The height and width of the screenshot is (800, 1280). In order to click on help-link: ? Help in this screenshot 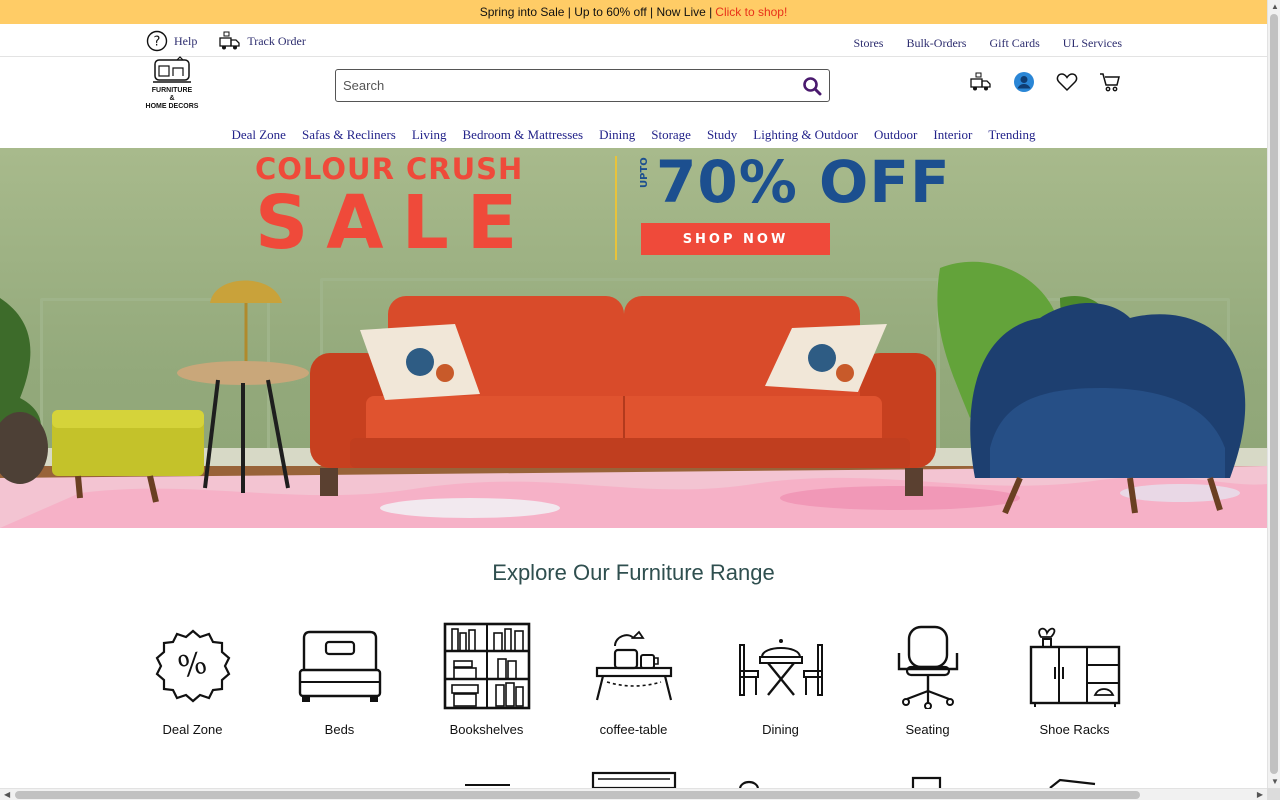, I will do `click(171, 41)`.